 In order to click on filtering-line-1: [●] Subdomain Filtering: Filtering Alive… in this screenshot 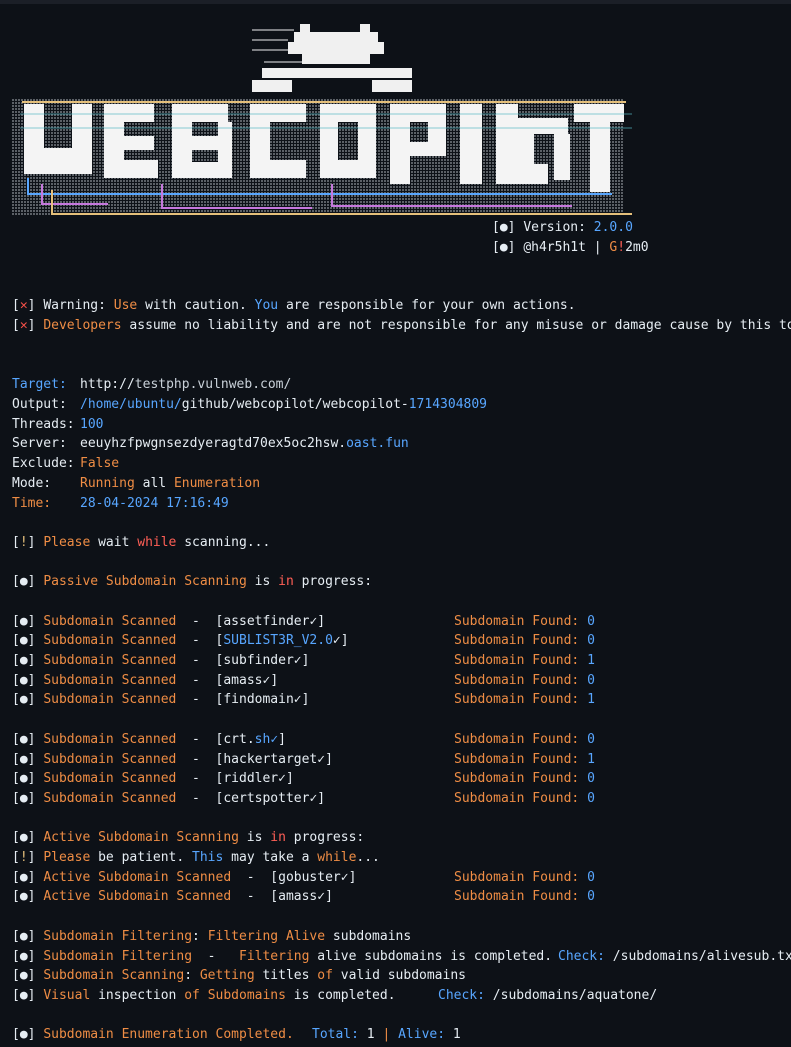, I will do `click(212, 936)`.